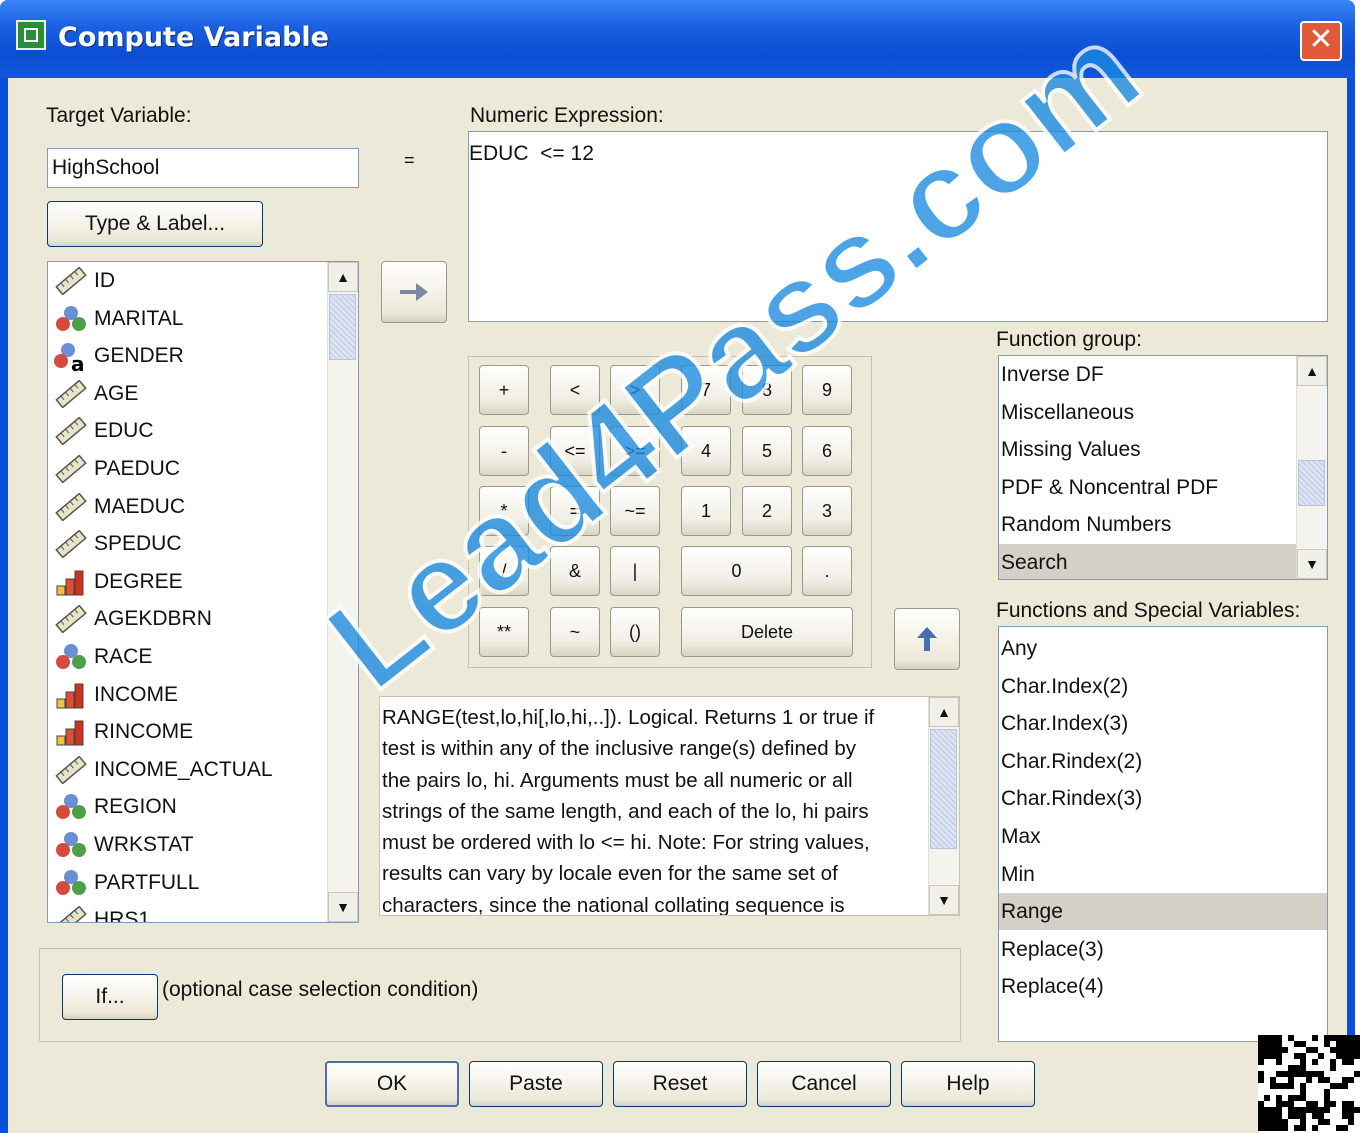 Image resolution: width=1363 pixels, height=1133 pixels. What do you see at coordinates (767, 632) in the screenshot?
I see `delete-key: Delete` at bounding box center [767, 632].